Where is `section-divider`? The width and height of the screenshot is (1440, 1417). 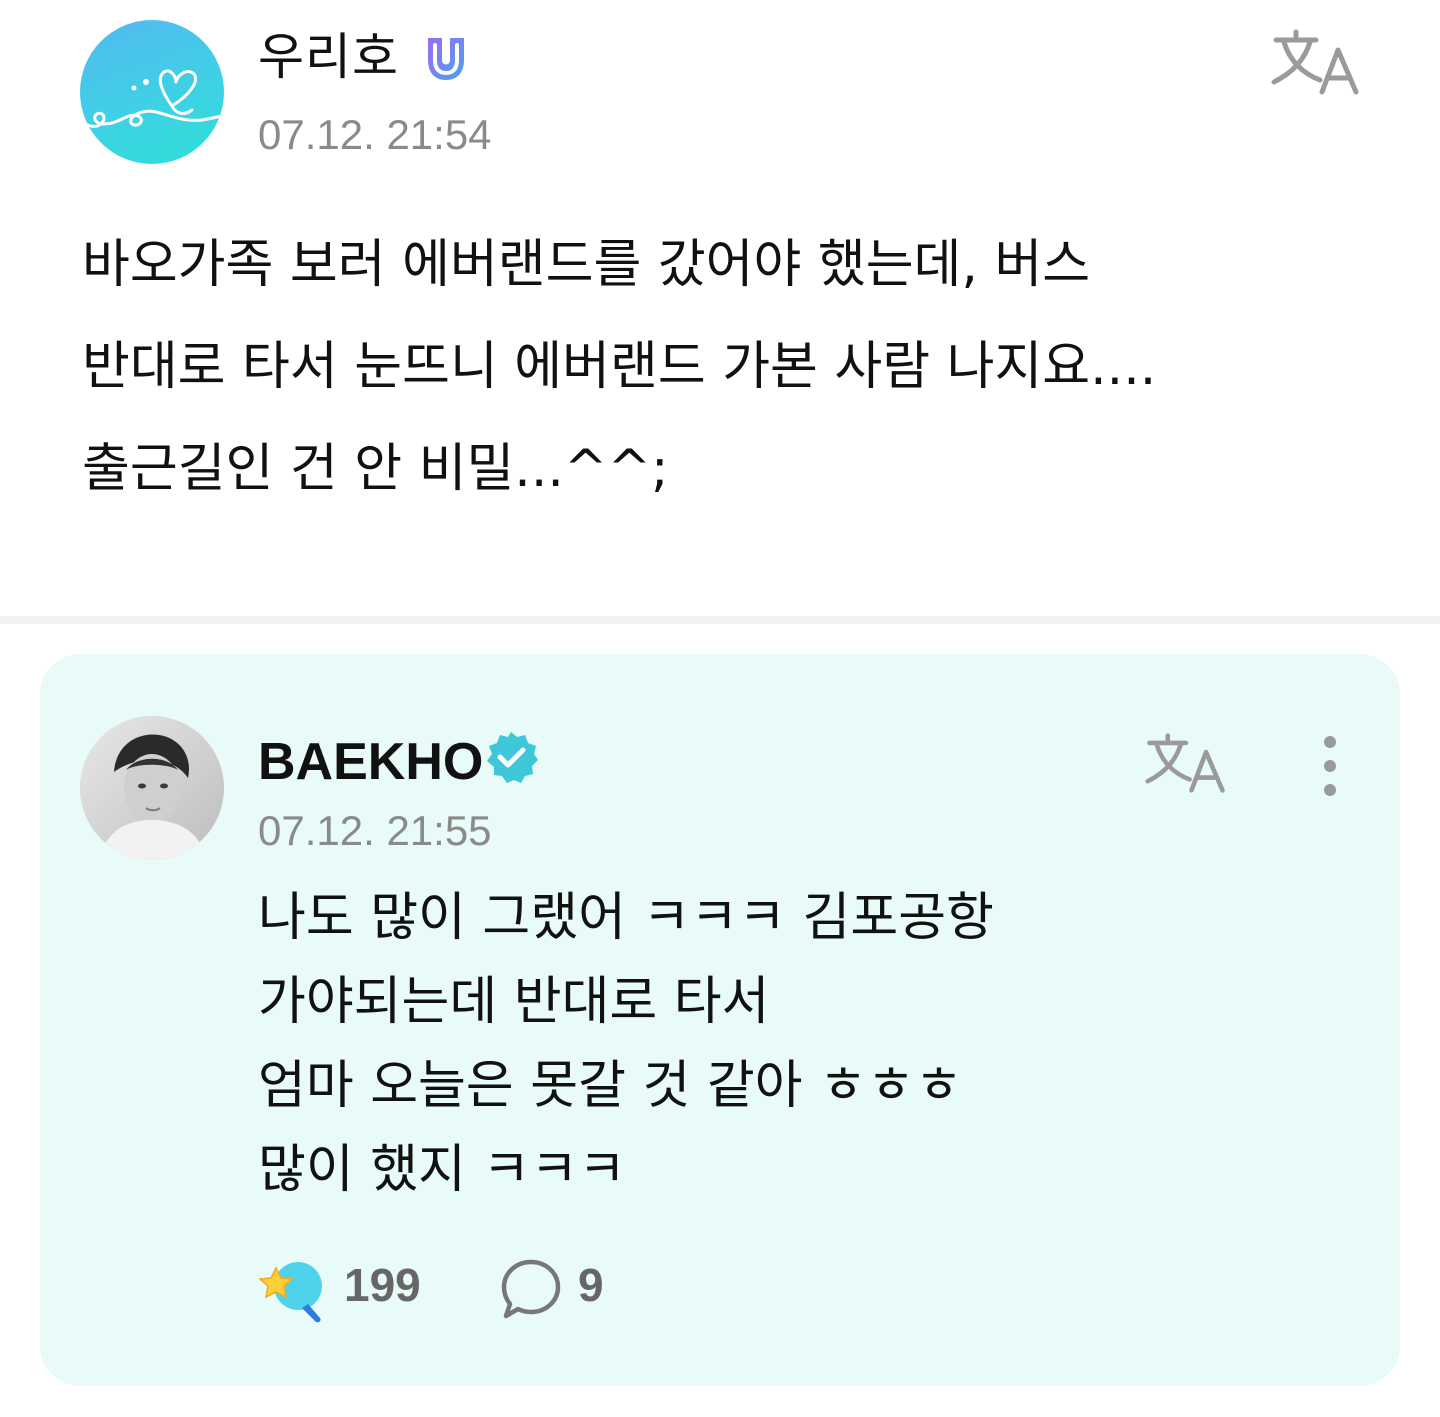
section-divider is located at coordinates (720, 620).